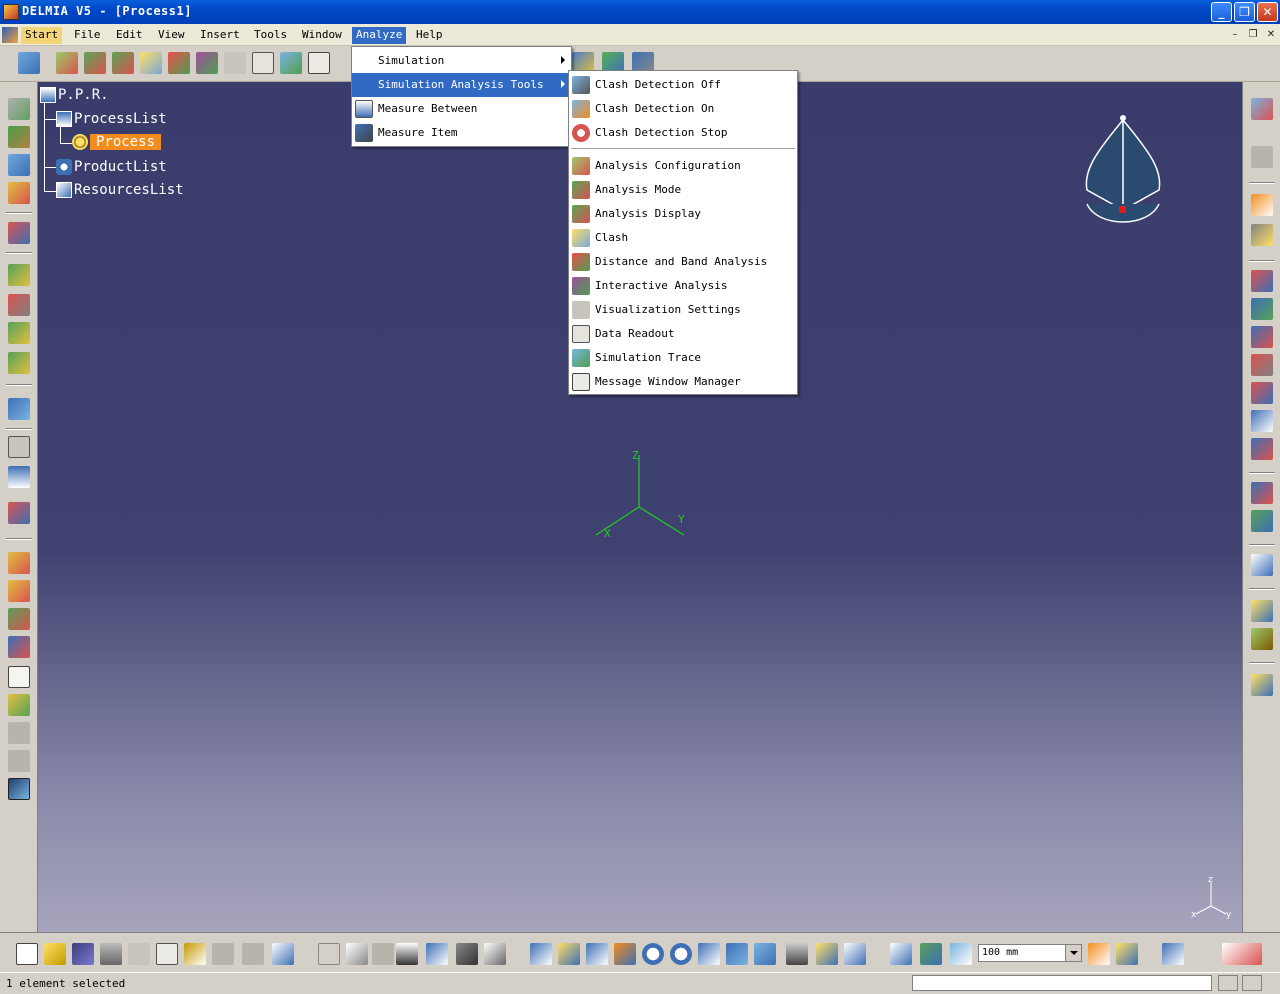 Image resolution: width=1280 pixels, height=994 pixels. What do you see at coordinates (683, 109) in the screenshot?
I see `menu-item-clash-detection-on: Clash Detection On` at bounding box center [683, 109].